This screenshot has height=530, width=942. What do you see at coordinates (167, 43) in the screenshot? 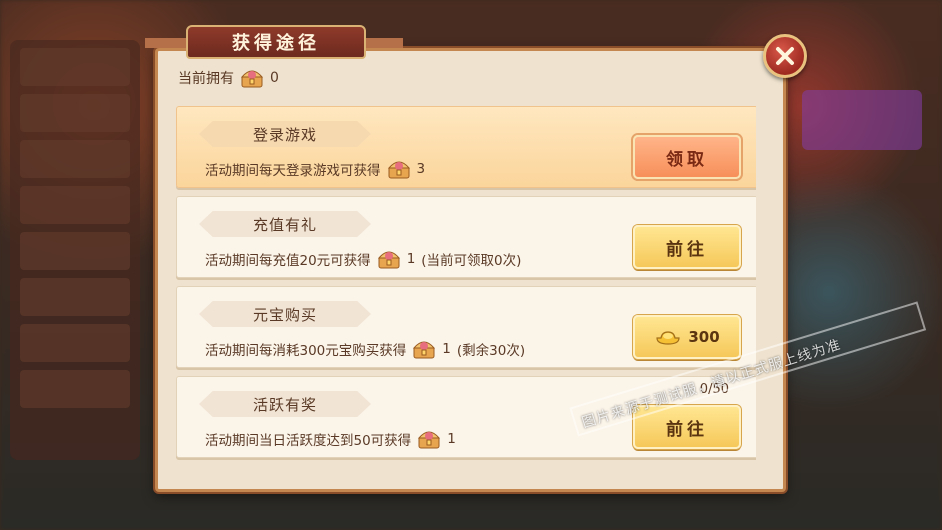
I see `title-wing-left` at bounding box center [167, 43].